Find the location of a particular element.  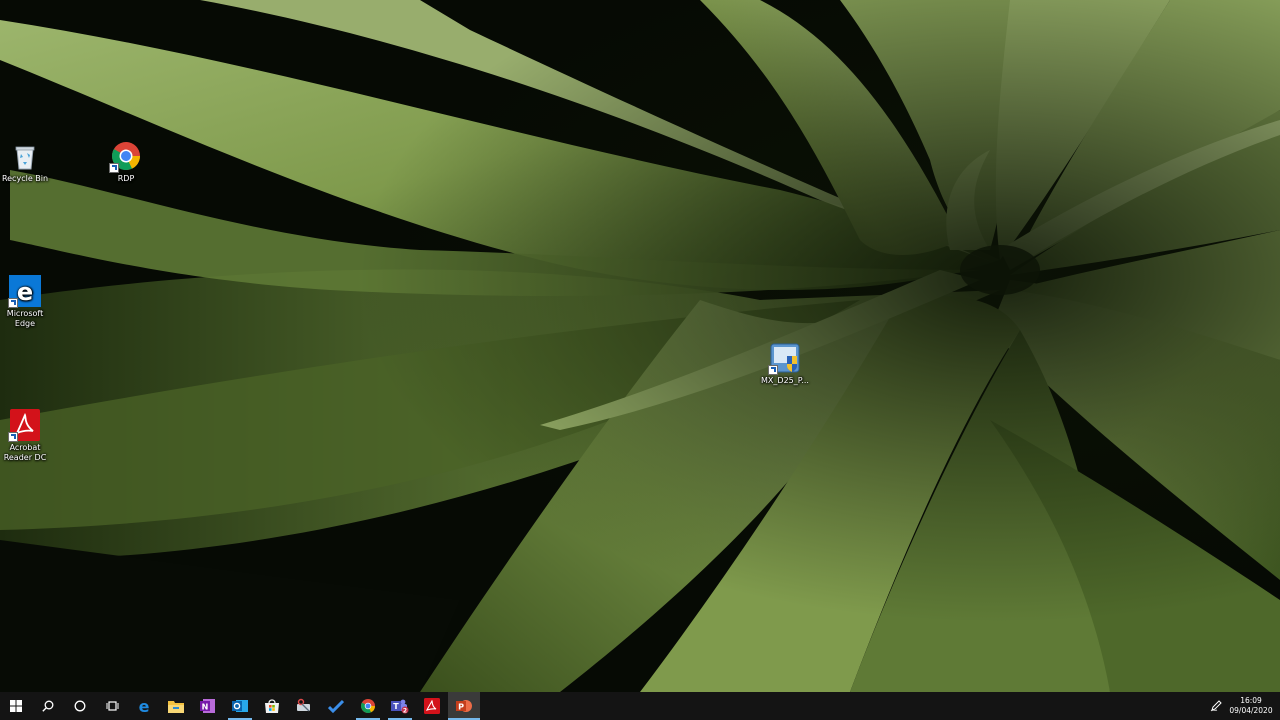

tray-pen-button is located at coordinates (1216, 706).